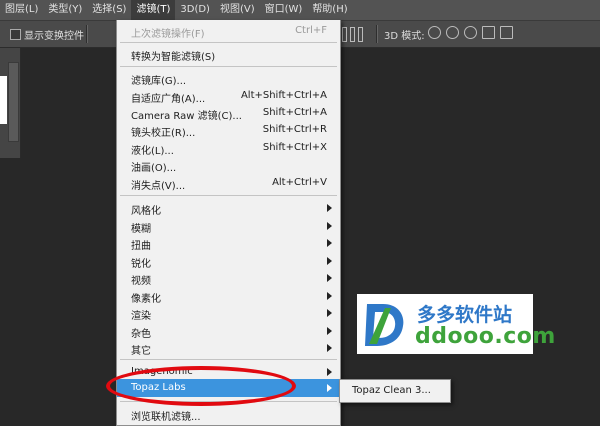 This screenshot has width=600, height=426. What do you see at coordinates (452, 32) in the screenshot?
I see `roll-3d-icon` at bounding box center [452, 32].